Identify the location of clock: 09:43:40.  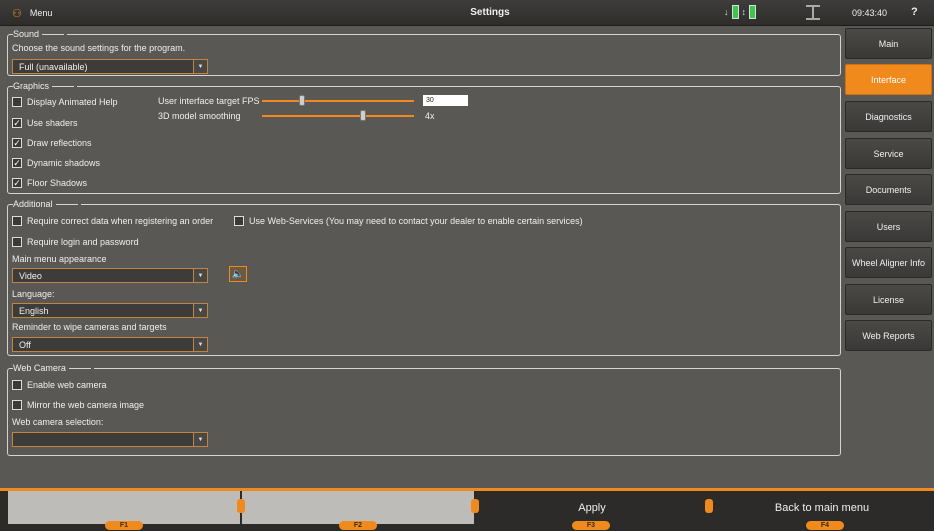
(870, 13).